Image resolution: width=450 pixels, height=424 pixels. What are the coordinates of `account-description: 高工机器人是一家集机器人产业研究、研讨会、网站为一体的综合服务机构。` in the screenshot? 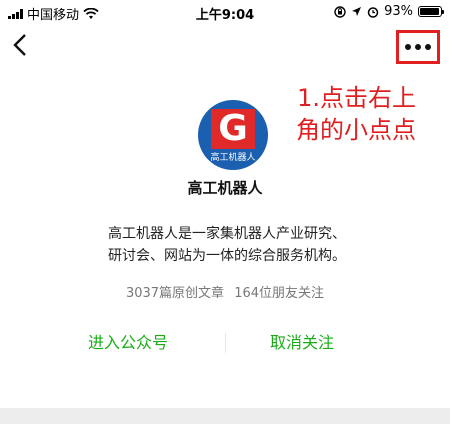 It's located at (227, 245).